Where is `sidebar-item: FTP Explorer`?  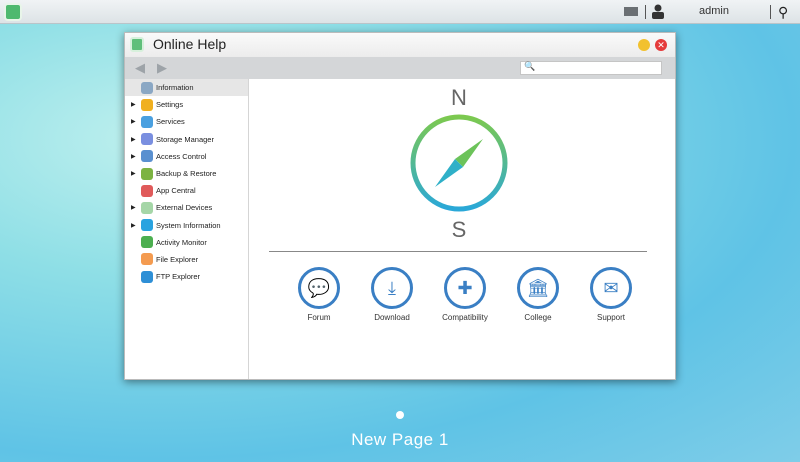 sidebar-item: FTP Explorer is located at coordinates (186, 276).